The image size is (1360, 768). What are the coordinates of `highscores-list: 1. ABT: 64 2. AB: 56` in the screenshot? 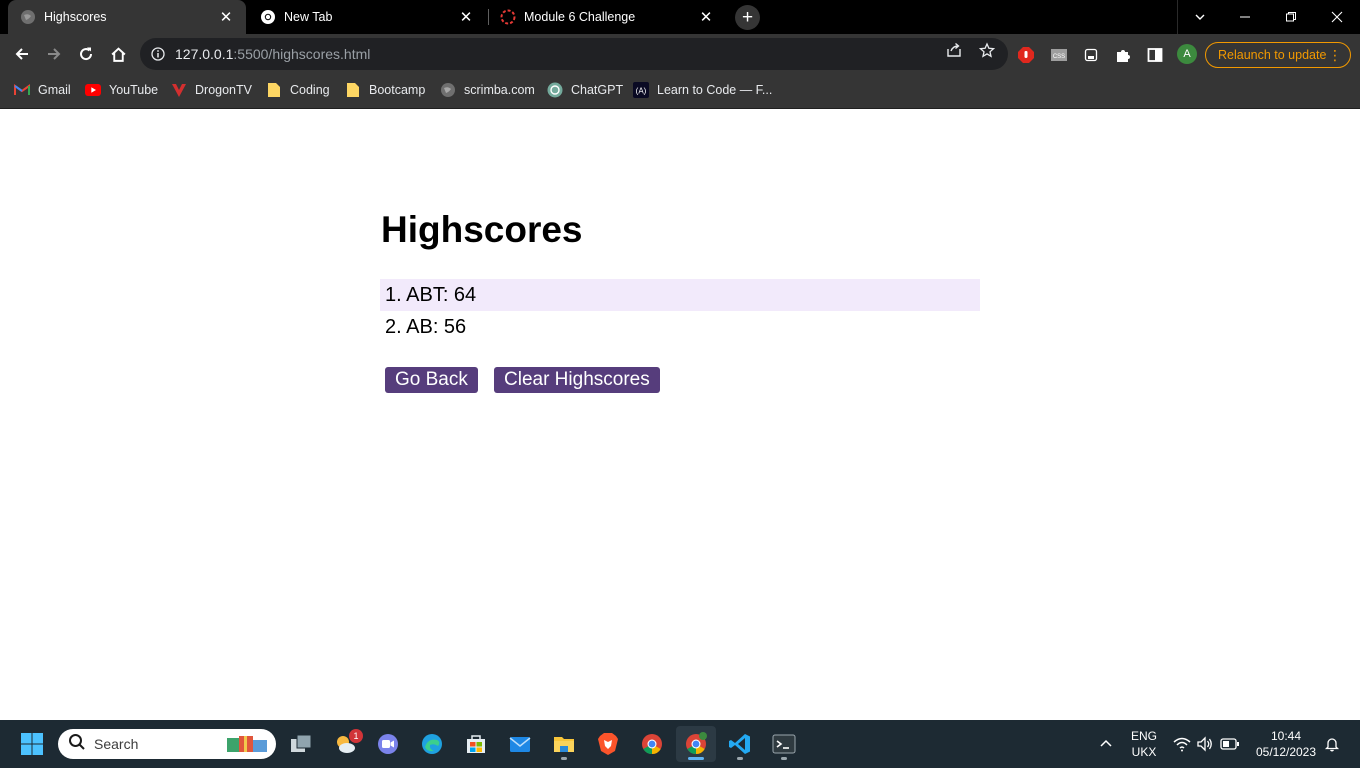 It's located at (680, 311).